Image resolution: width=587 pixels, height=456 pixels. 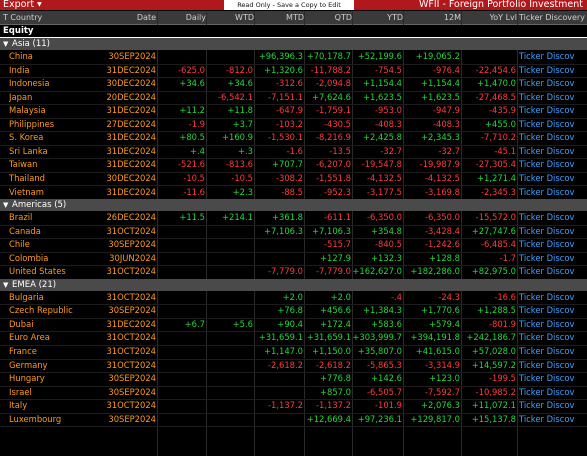 What do you see at coordinates (489, 17) in the screenshot?
I see `col-yoy: YoY Lvl` at bounding box center [489, 17].